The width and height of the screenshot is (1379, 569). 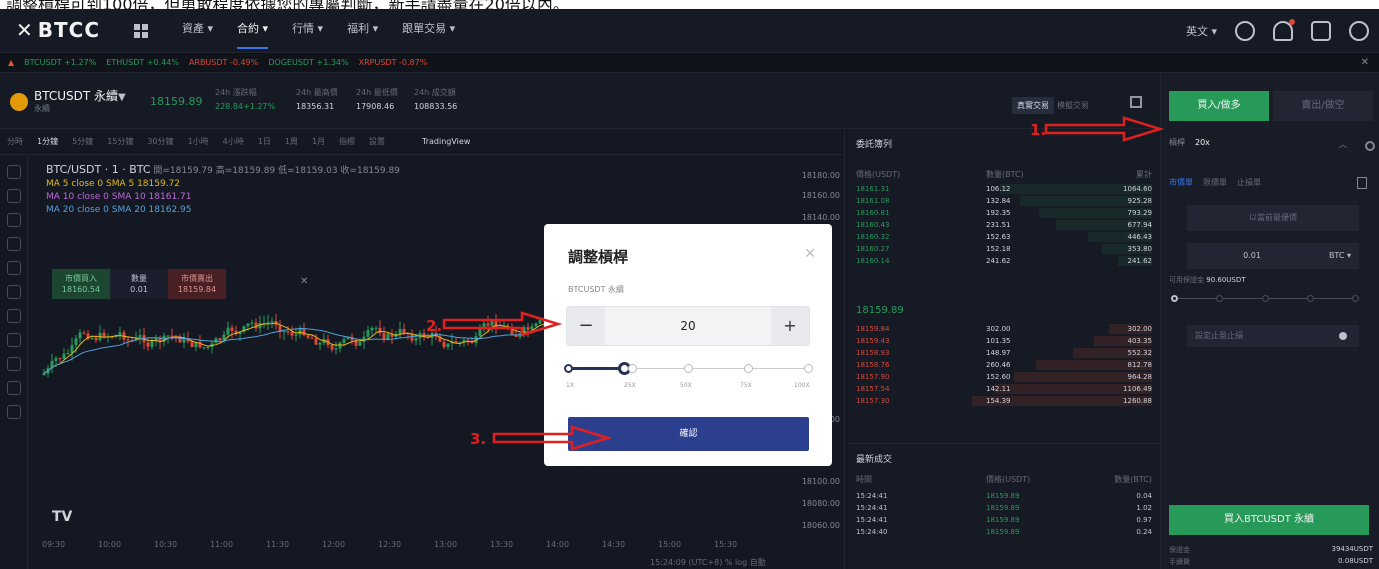 I want to click on annotation-2: 2., so click(x=434, y=326).